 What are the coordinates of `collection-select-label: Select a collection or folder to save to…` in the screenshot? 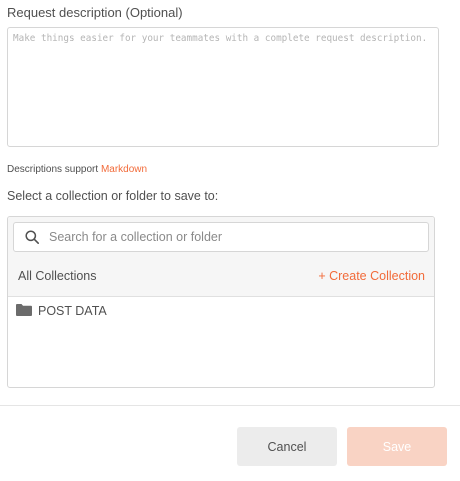 It's located at (113, 196).